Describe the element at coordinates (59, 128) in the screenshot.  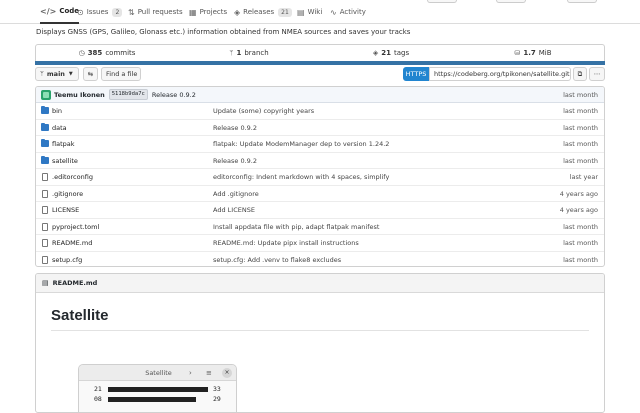
I see `file-name: data` at that location.